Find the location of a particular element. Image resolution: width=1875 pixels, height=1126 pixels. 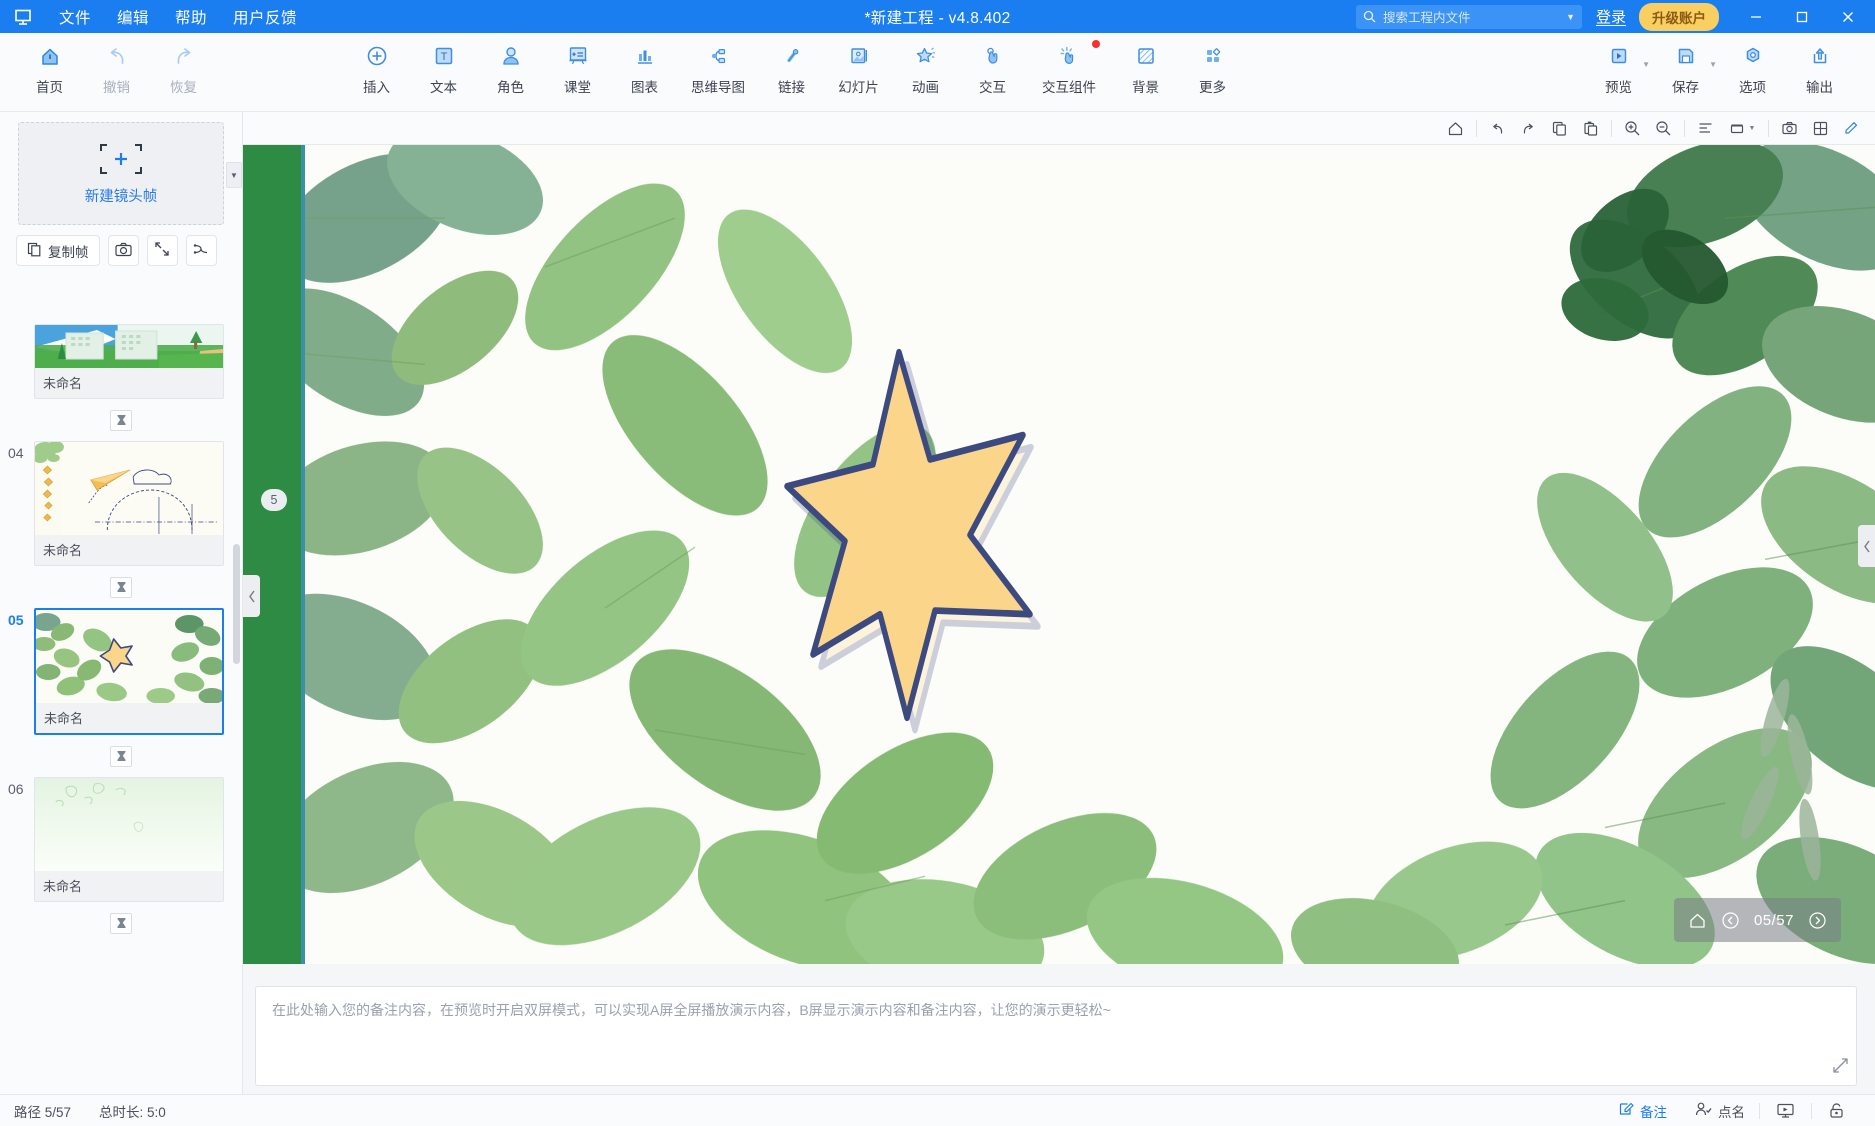

search-icon is located at coordinates (1369, 16).